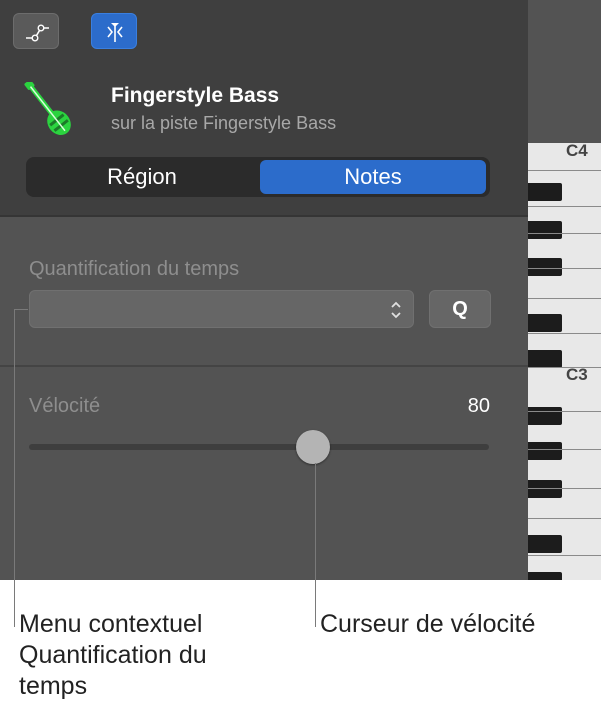  I want to click on tab-notes: Notes, so click(373, 177).